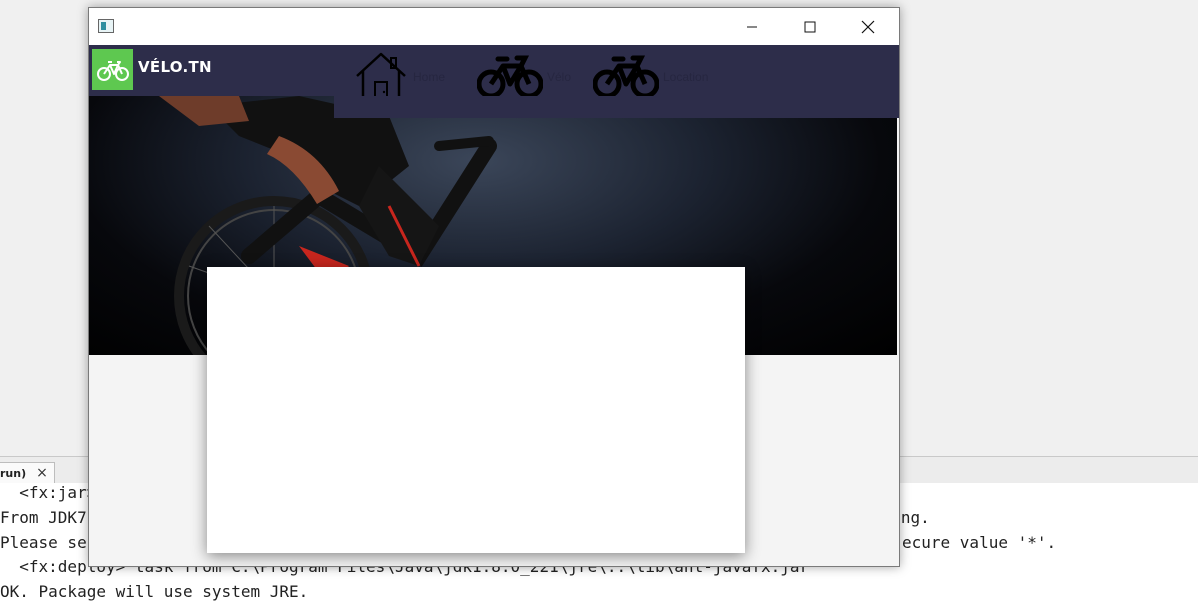 The image size is (1198, 612). What do you see at coordinates (494, 26) in the screenshot?
I see `title-bar` at bounding box center [494, 26].